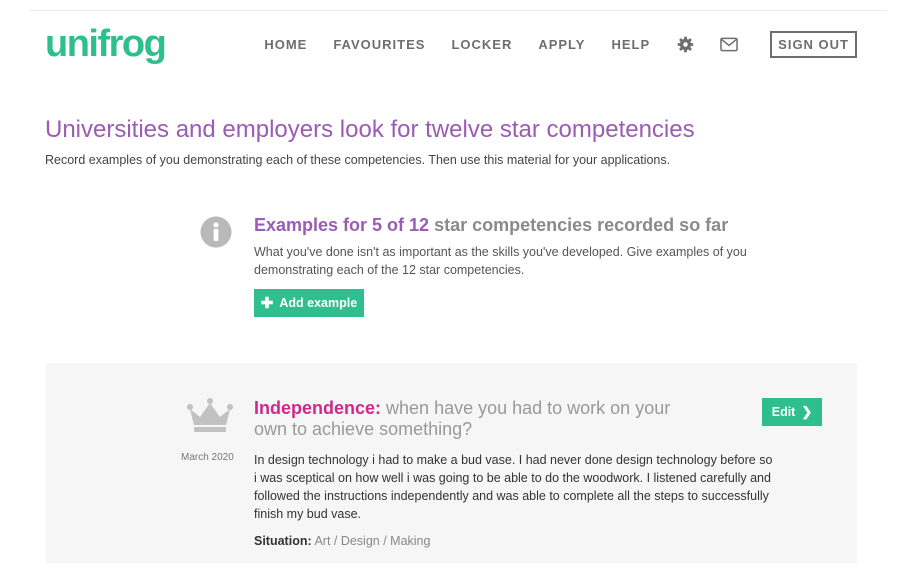 This screenshot has height=580, width=907. What do you see at coordinates (216, 234) in the screenshot?
I see `info-icon` at bounding box center [216, 234].